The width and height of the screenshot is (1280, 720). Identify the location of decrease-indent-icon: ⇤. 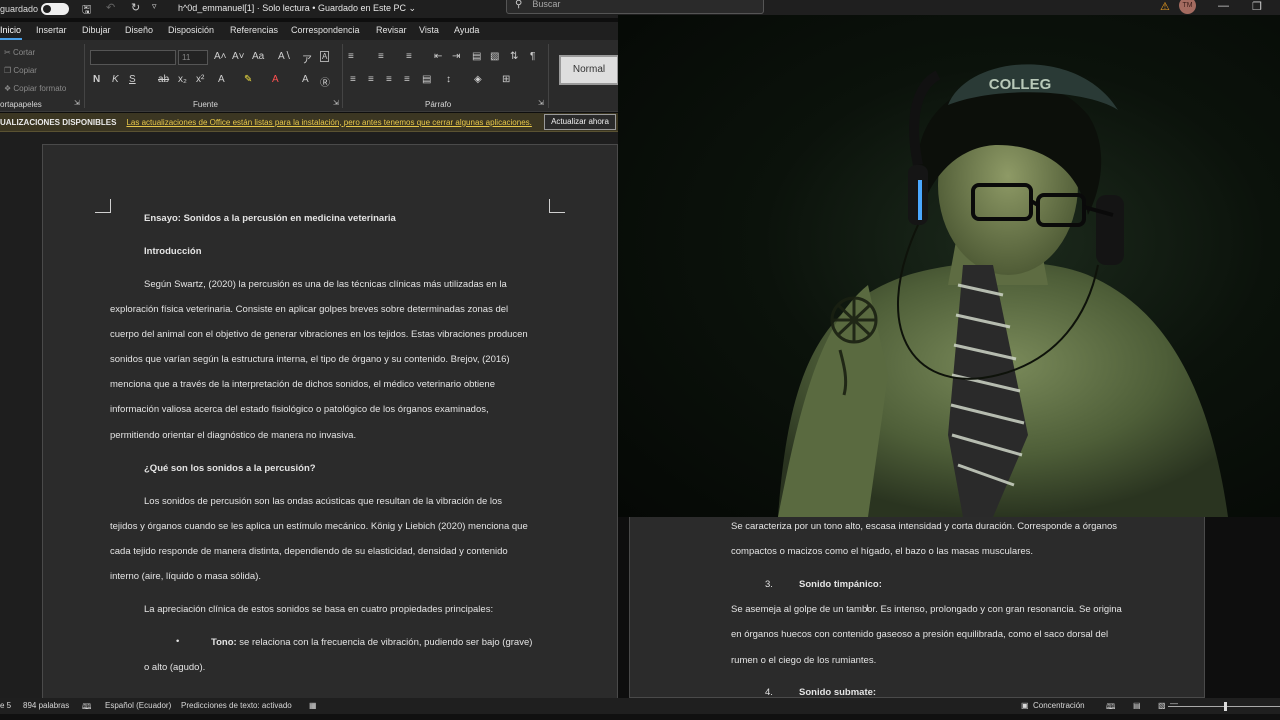
(438, 56).